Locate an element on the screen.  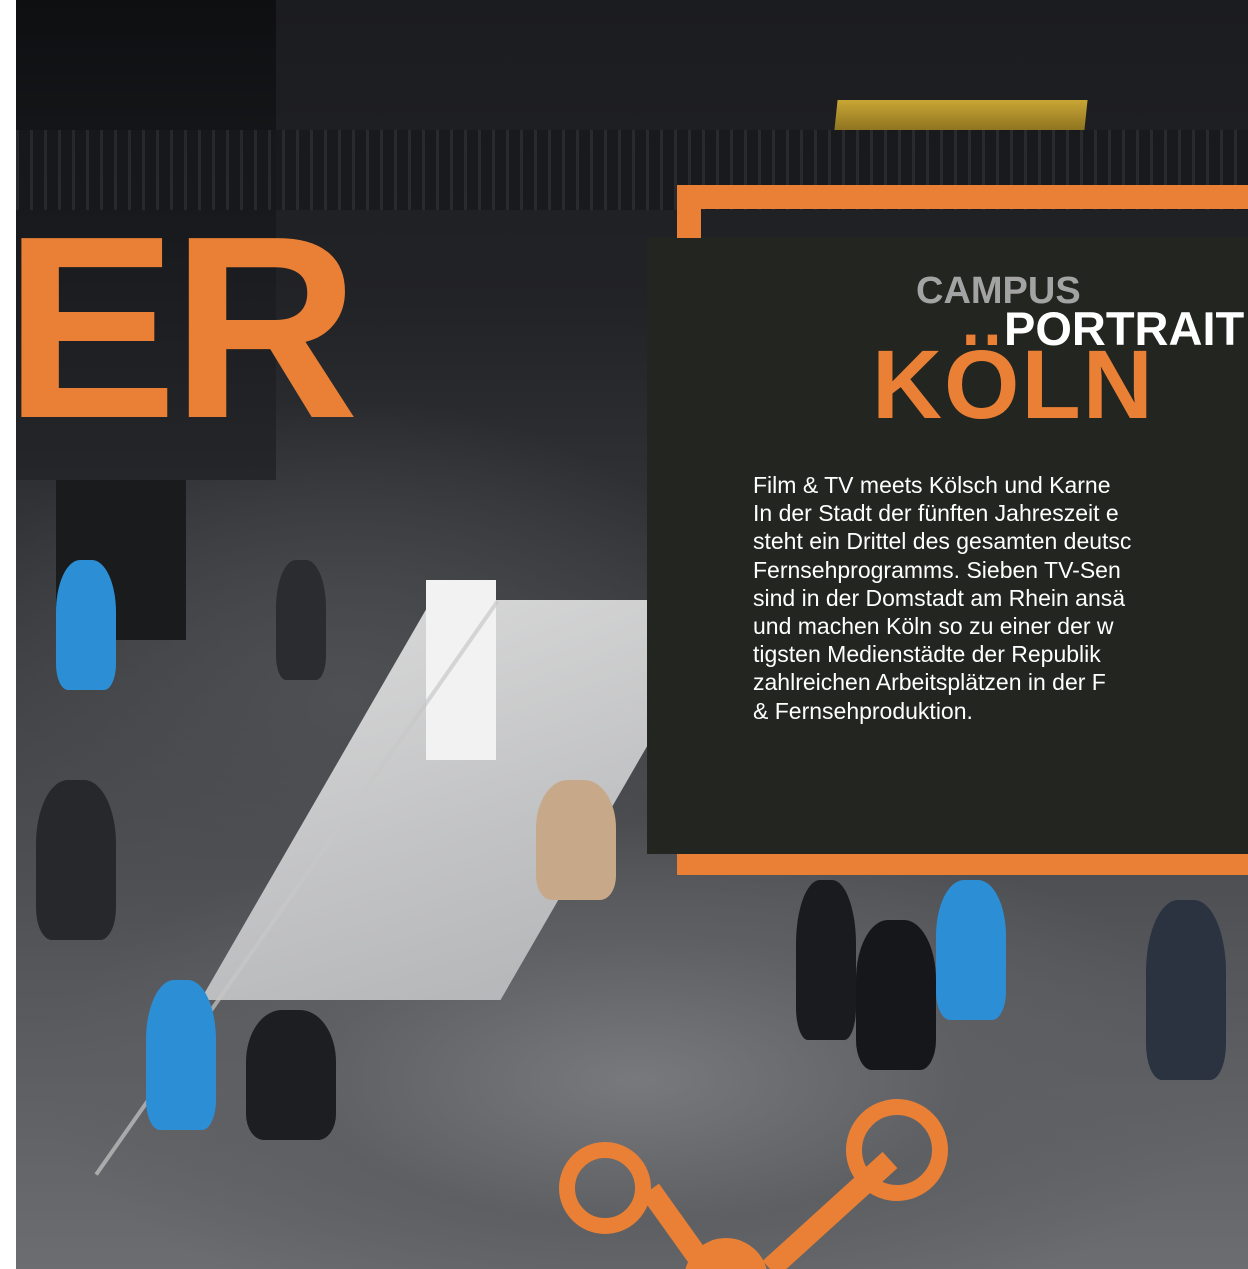
title-city: KÖLN is located at coordinates (1013, 384).